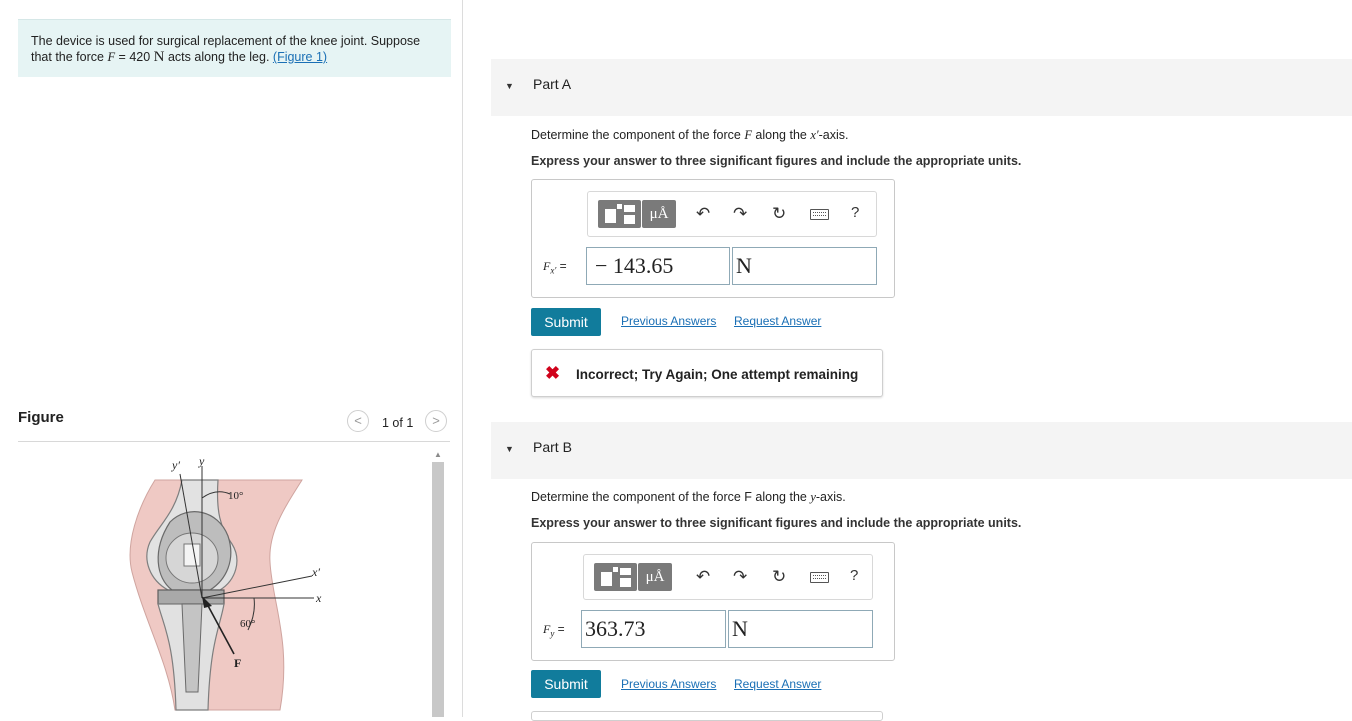 The width and height of the screenshot is (1352, 721). What do you see at coordinates (732, 214) in the screenshot?
I see `part-a-math-toolbar: μÅ ↶ ↷ ↻ ?` at bounding box center [732, 214].